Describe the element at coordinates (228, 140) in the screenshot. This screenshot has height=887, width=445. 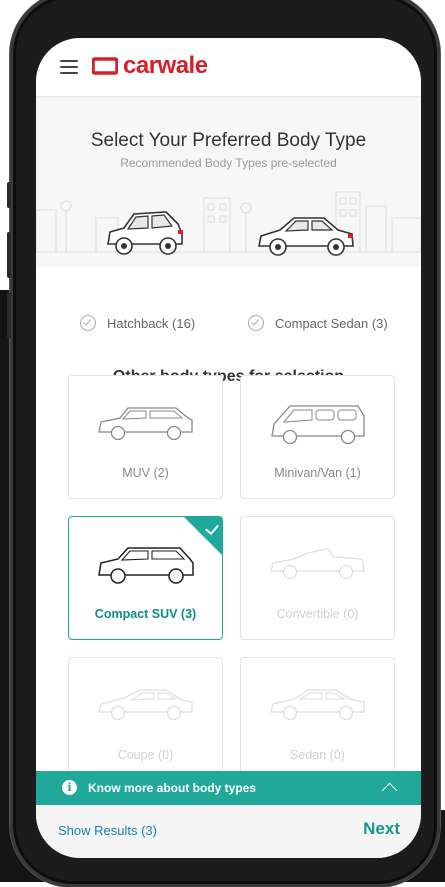
I see `page-title: Select Your Preferred Body Type` at that location.